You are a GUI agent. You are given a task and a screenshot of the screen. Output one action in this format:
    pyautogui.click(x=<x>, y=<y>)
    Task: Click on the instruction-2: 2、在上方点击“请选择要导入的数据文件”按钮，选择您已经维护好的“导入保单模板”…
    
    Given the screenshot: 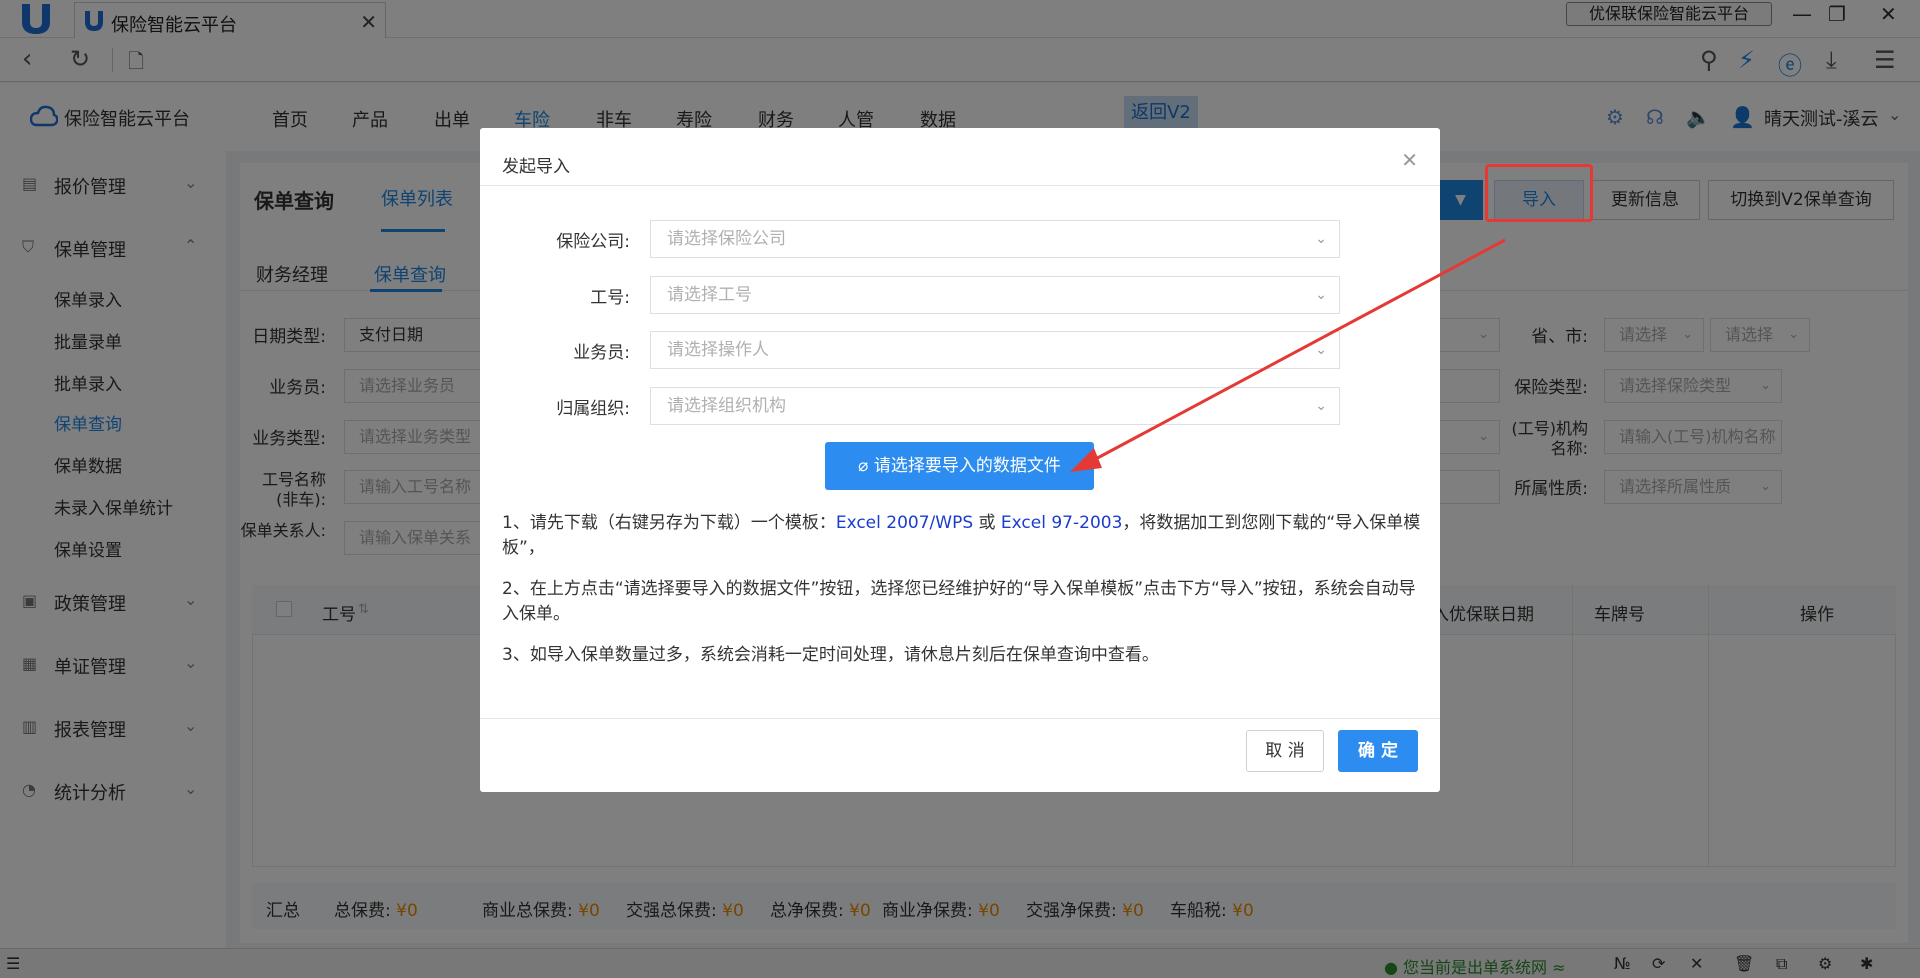 What is the action you would take?
    pyautogui.click(x=959, y=601)
    